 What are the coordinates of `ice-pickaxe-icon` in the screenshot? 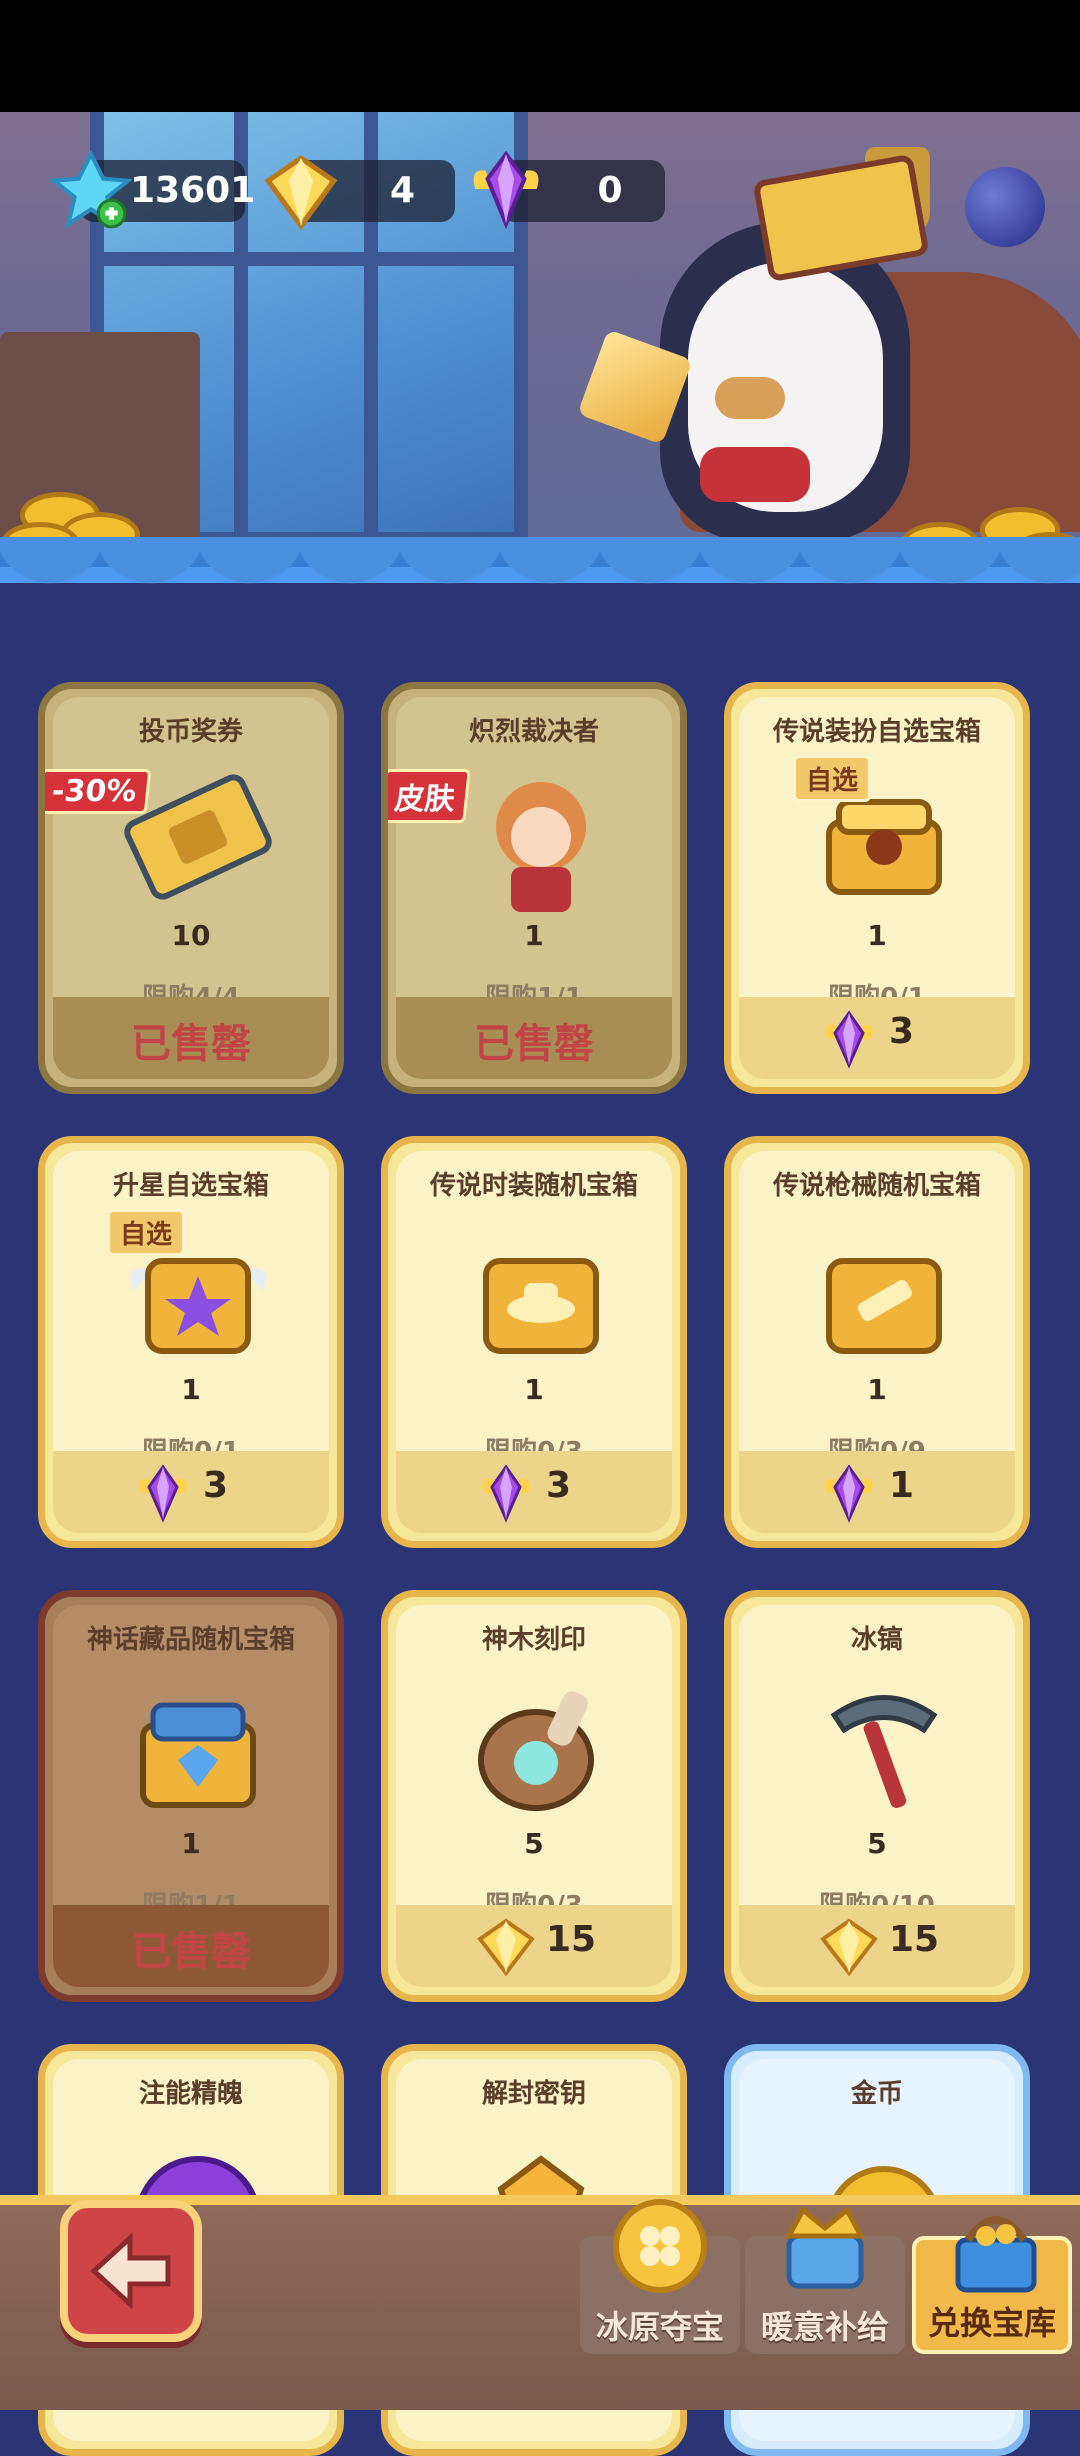 It's located at (884, 1751).